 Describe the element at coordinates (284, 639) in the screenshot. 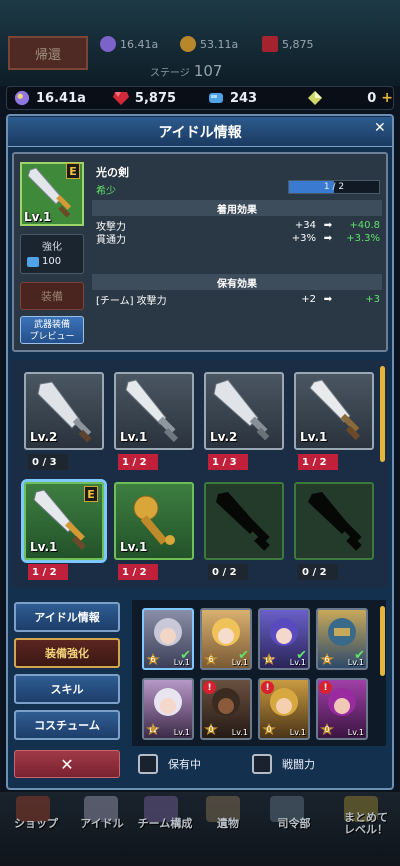

I see `character-card: 10 ✔ Lv.1` at that location.